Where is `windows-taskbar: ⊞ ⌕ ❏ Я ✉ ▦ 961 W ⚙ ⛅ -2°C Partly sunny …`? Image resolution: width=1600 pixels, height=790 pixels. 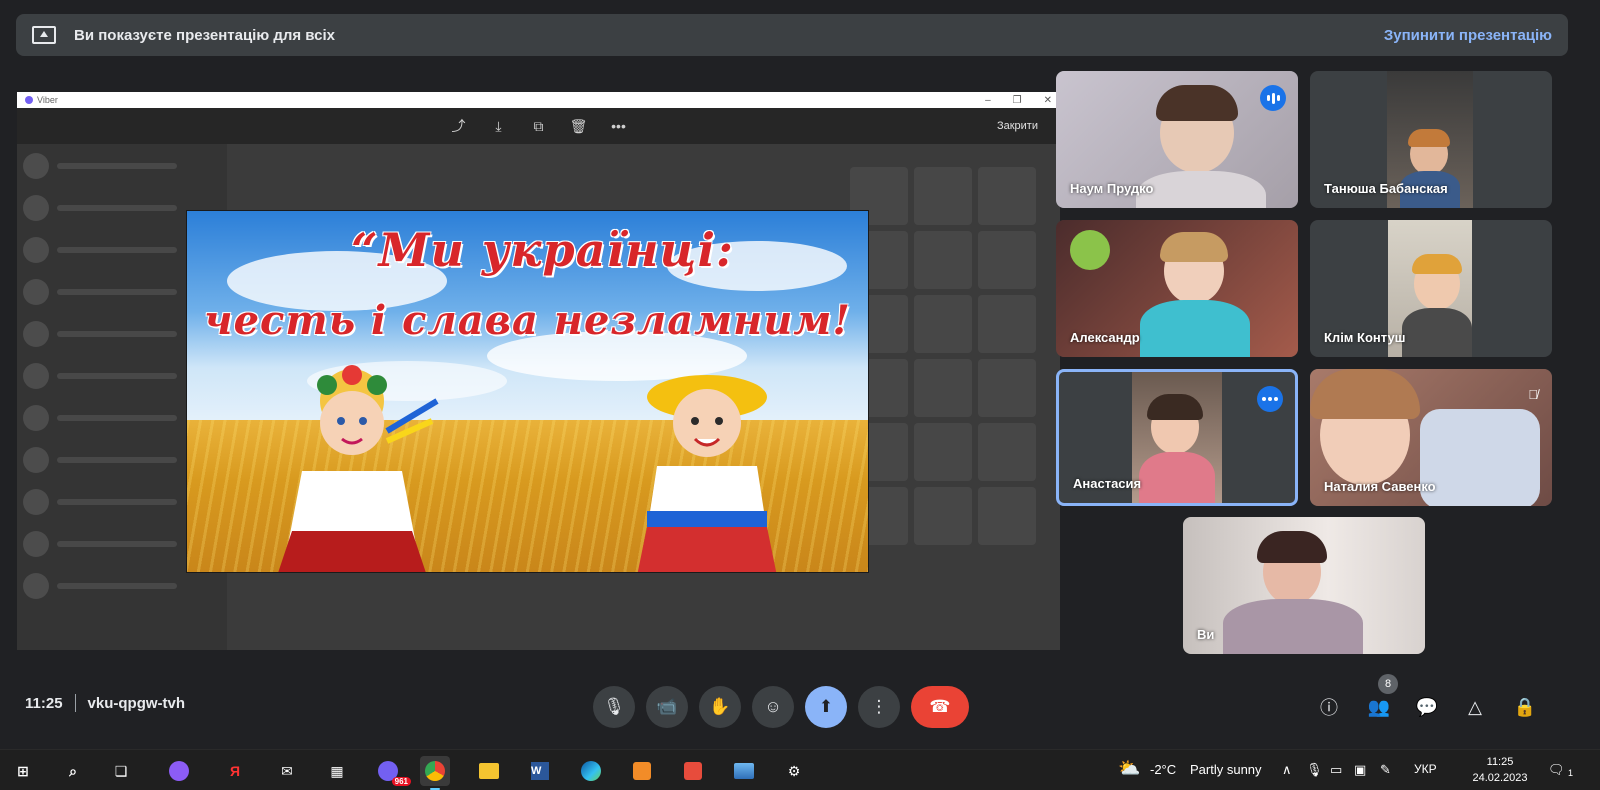
windows-taskbar: ⊞ ⌕ ❏ Я ✉ ▦ 961 W ⚙ ⛅ -2°C Partly sunny … is located at coordinates (800, 769).